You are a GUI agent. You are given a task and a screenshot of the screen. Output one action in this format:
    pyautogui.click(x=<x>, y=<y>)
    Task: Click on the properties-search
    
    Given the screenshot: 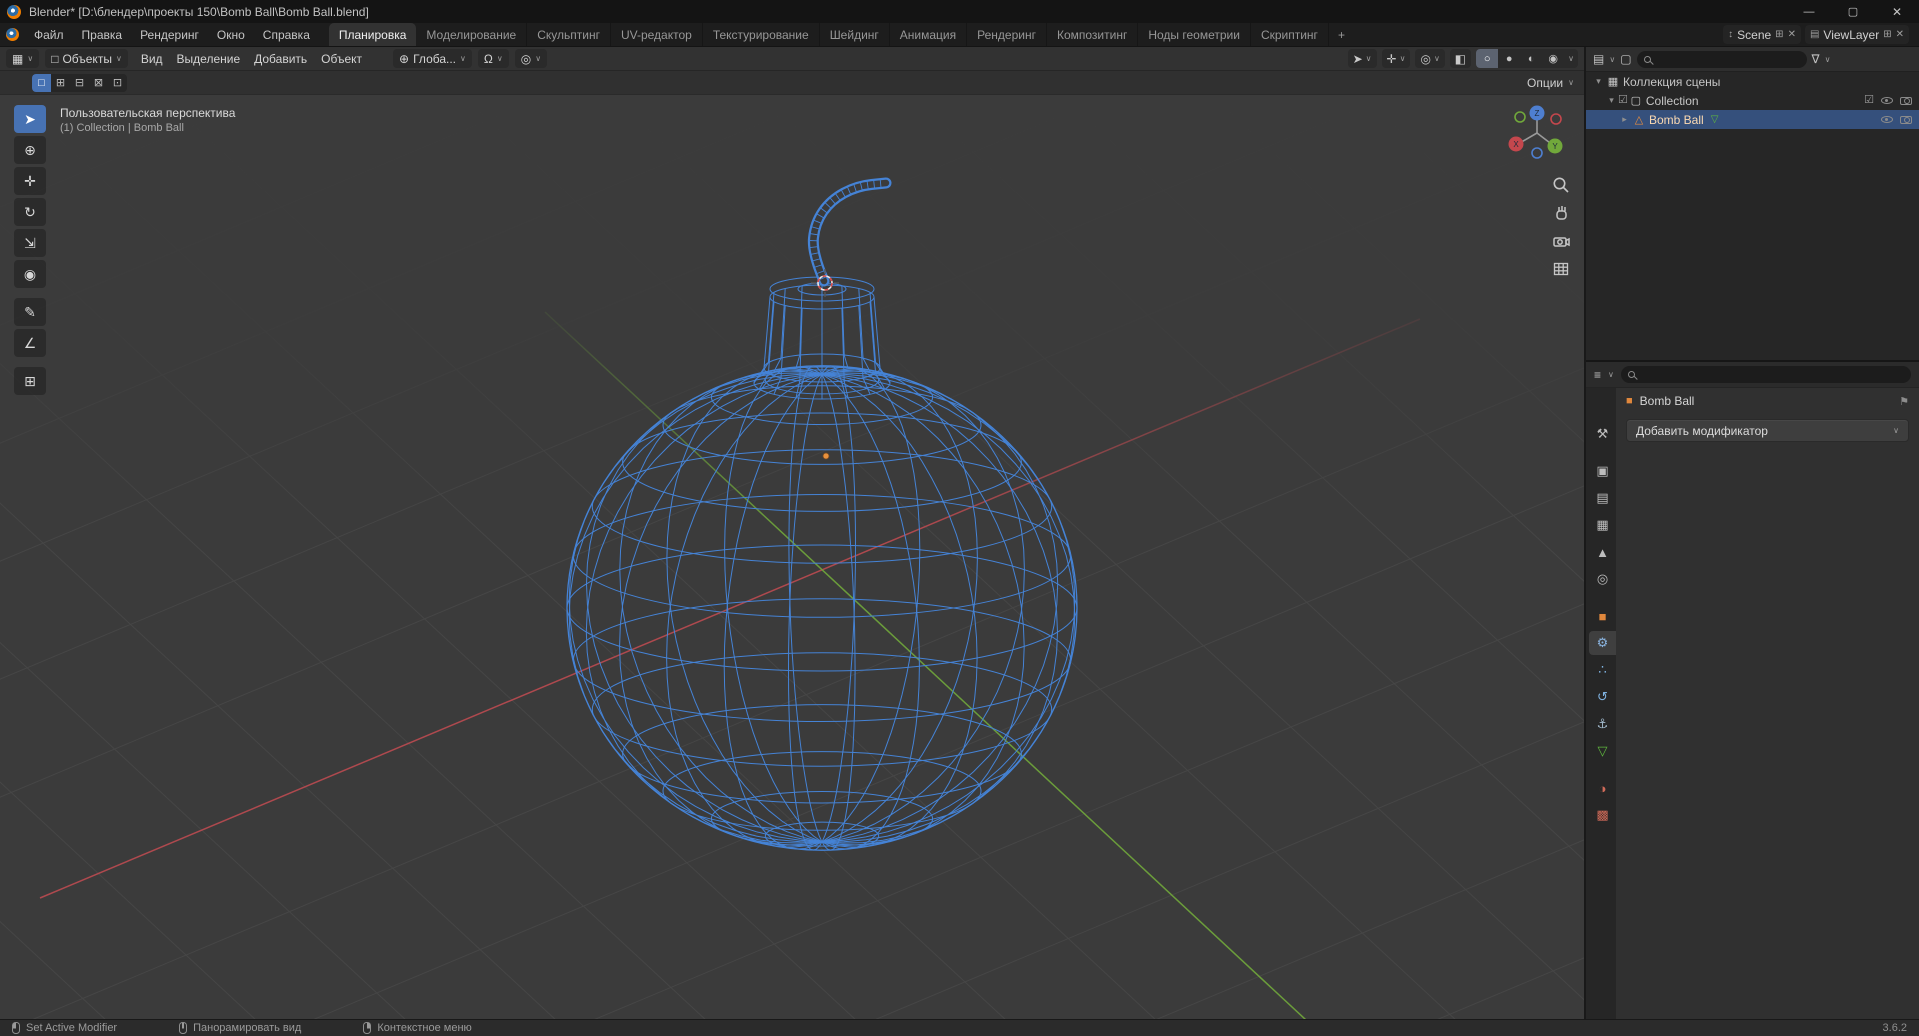 What is the action you would take?
    pyautogui.click(x=1765, y=374)
    